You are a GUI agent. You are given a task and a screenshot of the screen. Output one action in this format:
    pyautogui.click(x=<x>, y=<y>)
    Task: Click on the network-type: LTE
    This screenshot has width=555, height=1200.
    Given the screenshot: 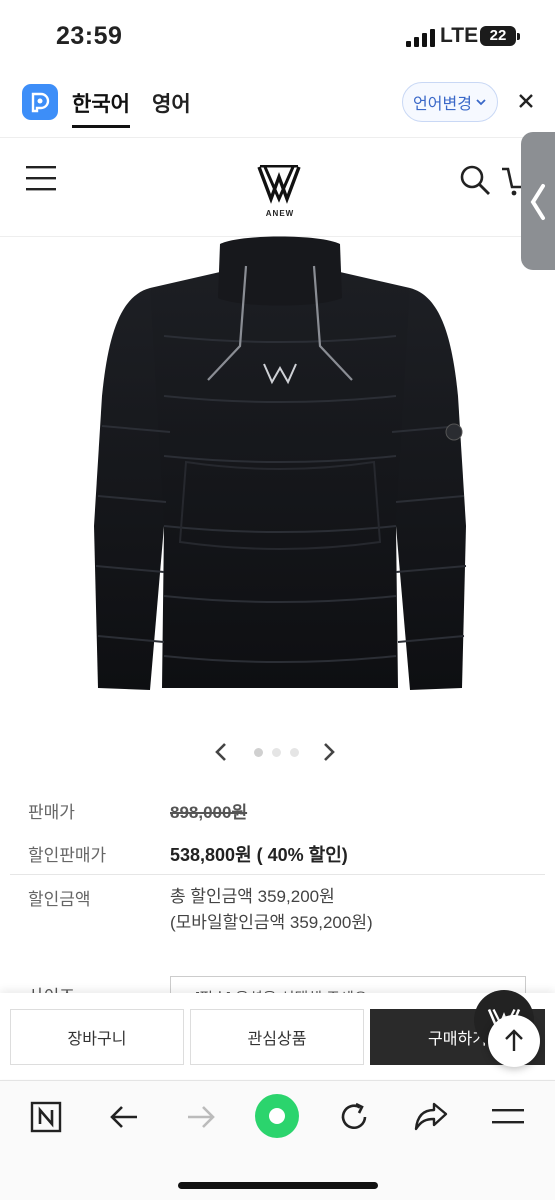 What is the action you would take?
    pyautogui.click(x=459, y=35)
    